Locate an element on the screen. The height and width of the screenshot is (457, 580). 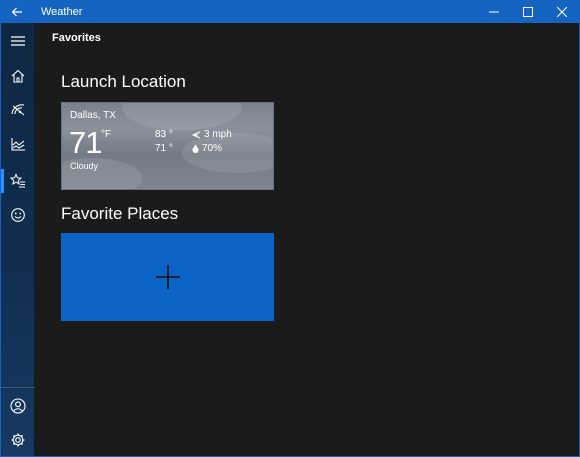
back-button is located at coordinates (17, 12).